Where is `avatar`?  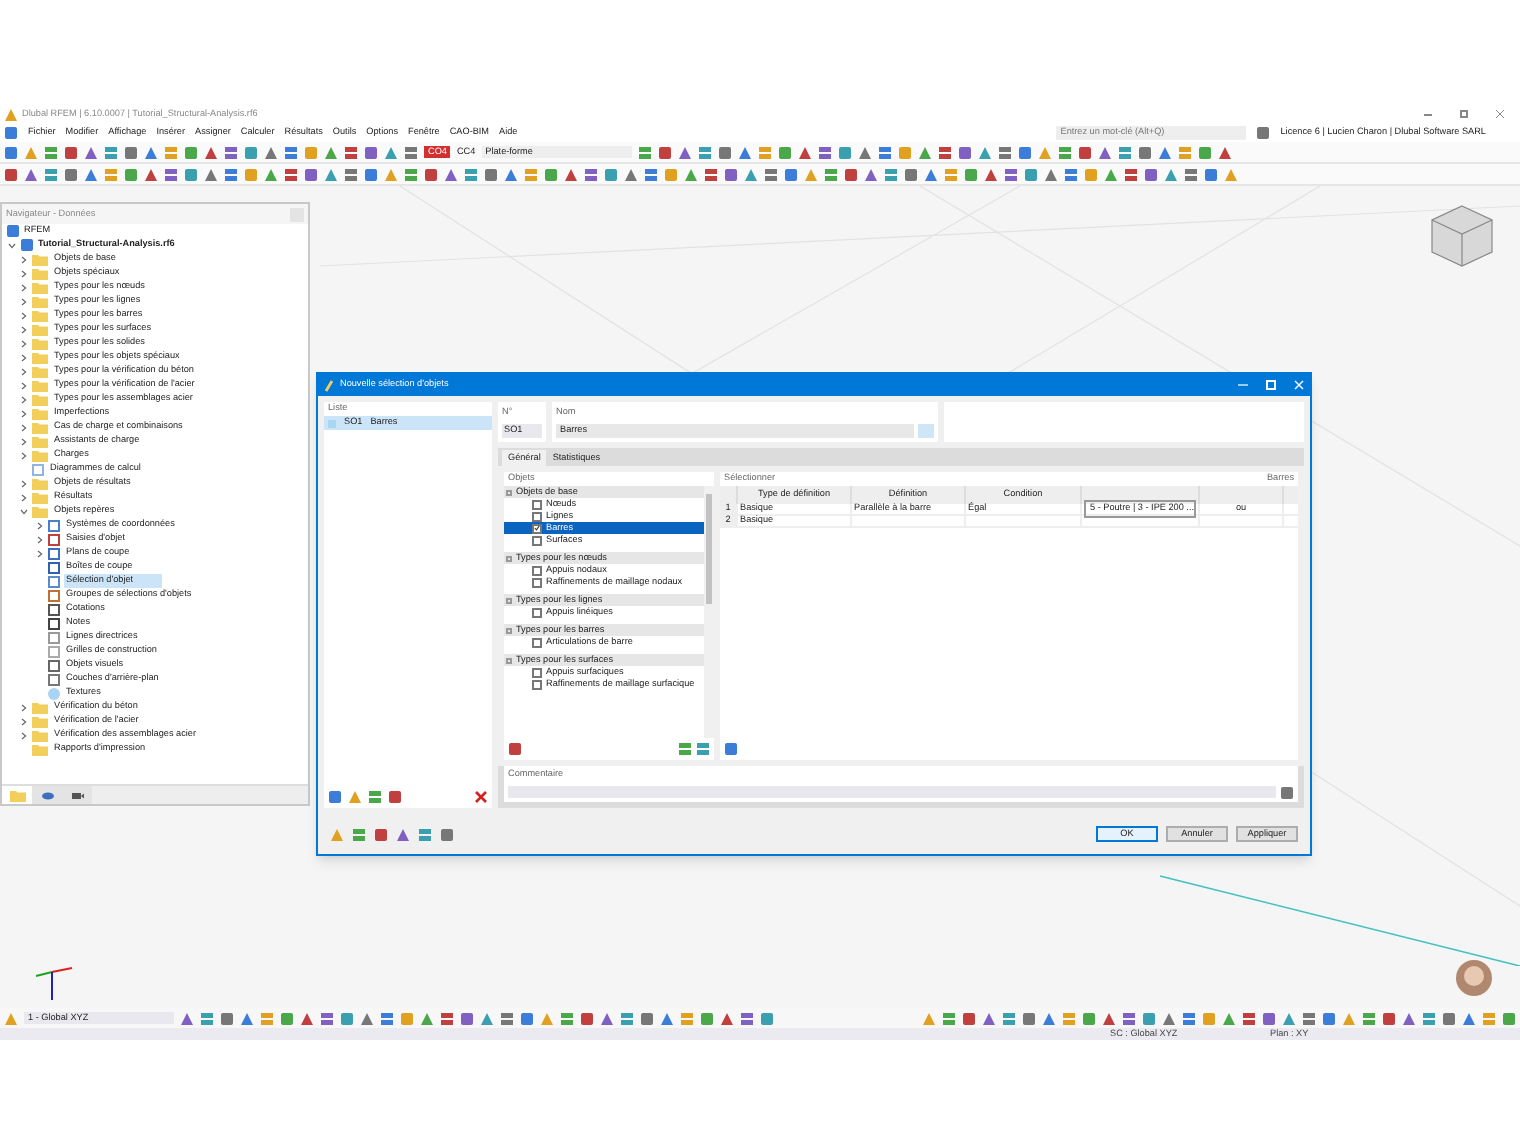
avatar is located at coordinates (1474, 978).